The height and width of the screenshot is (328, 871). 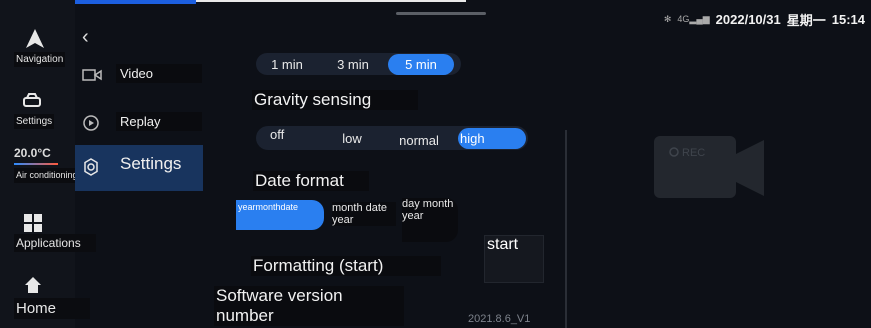 What do you see at coordinates (693, 153) in the screenshot?
I see `rec-label: REC` at bounding box center [693, 153].